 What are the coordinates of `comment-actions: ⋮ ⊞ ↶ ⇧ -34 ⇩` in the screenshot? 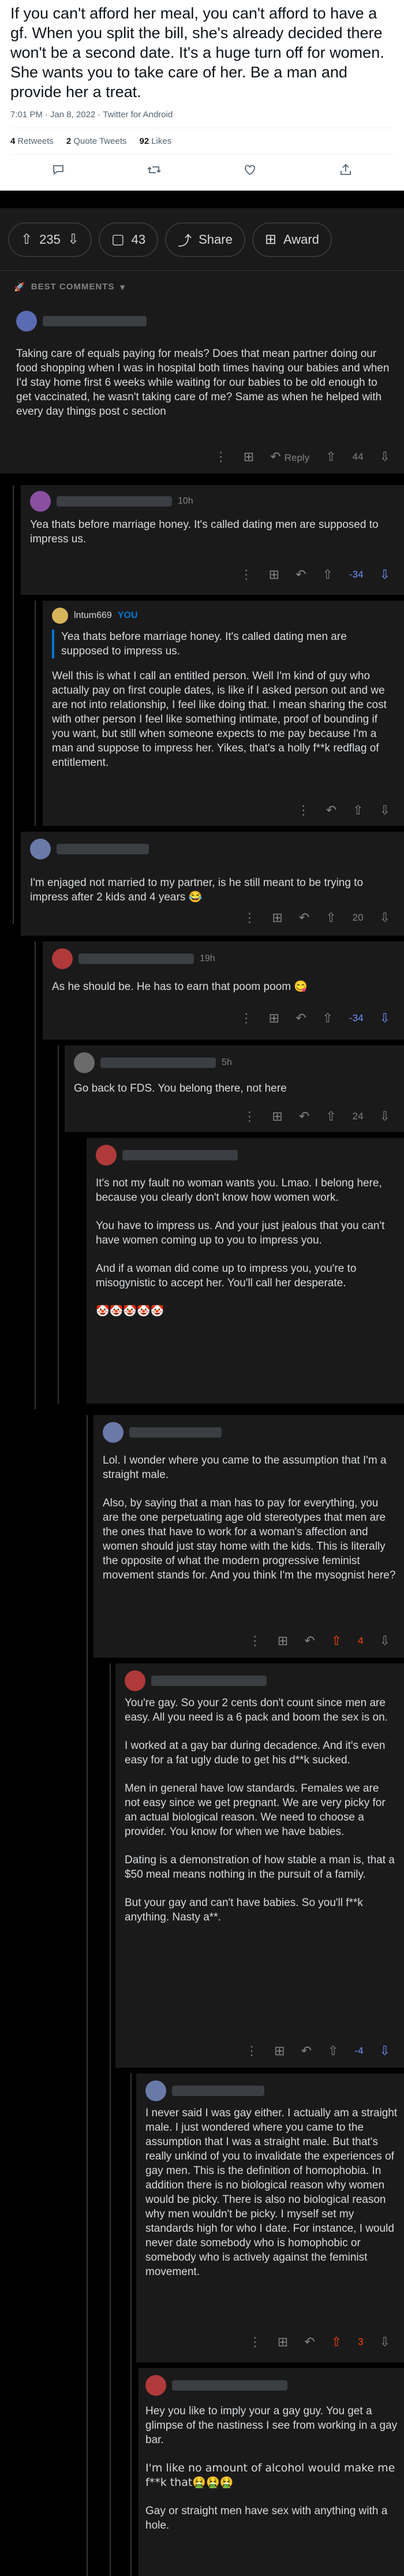 It's located at (315, 574).